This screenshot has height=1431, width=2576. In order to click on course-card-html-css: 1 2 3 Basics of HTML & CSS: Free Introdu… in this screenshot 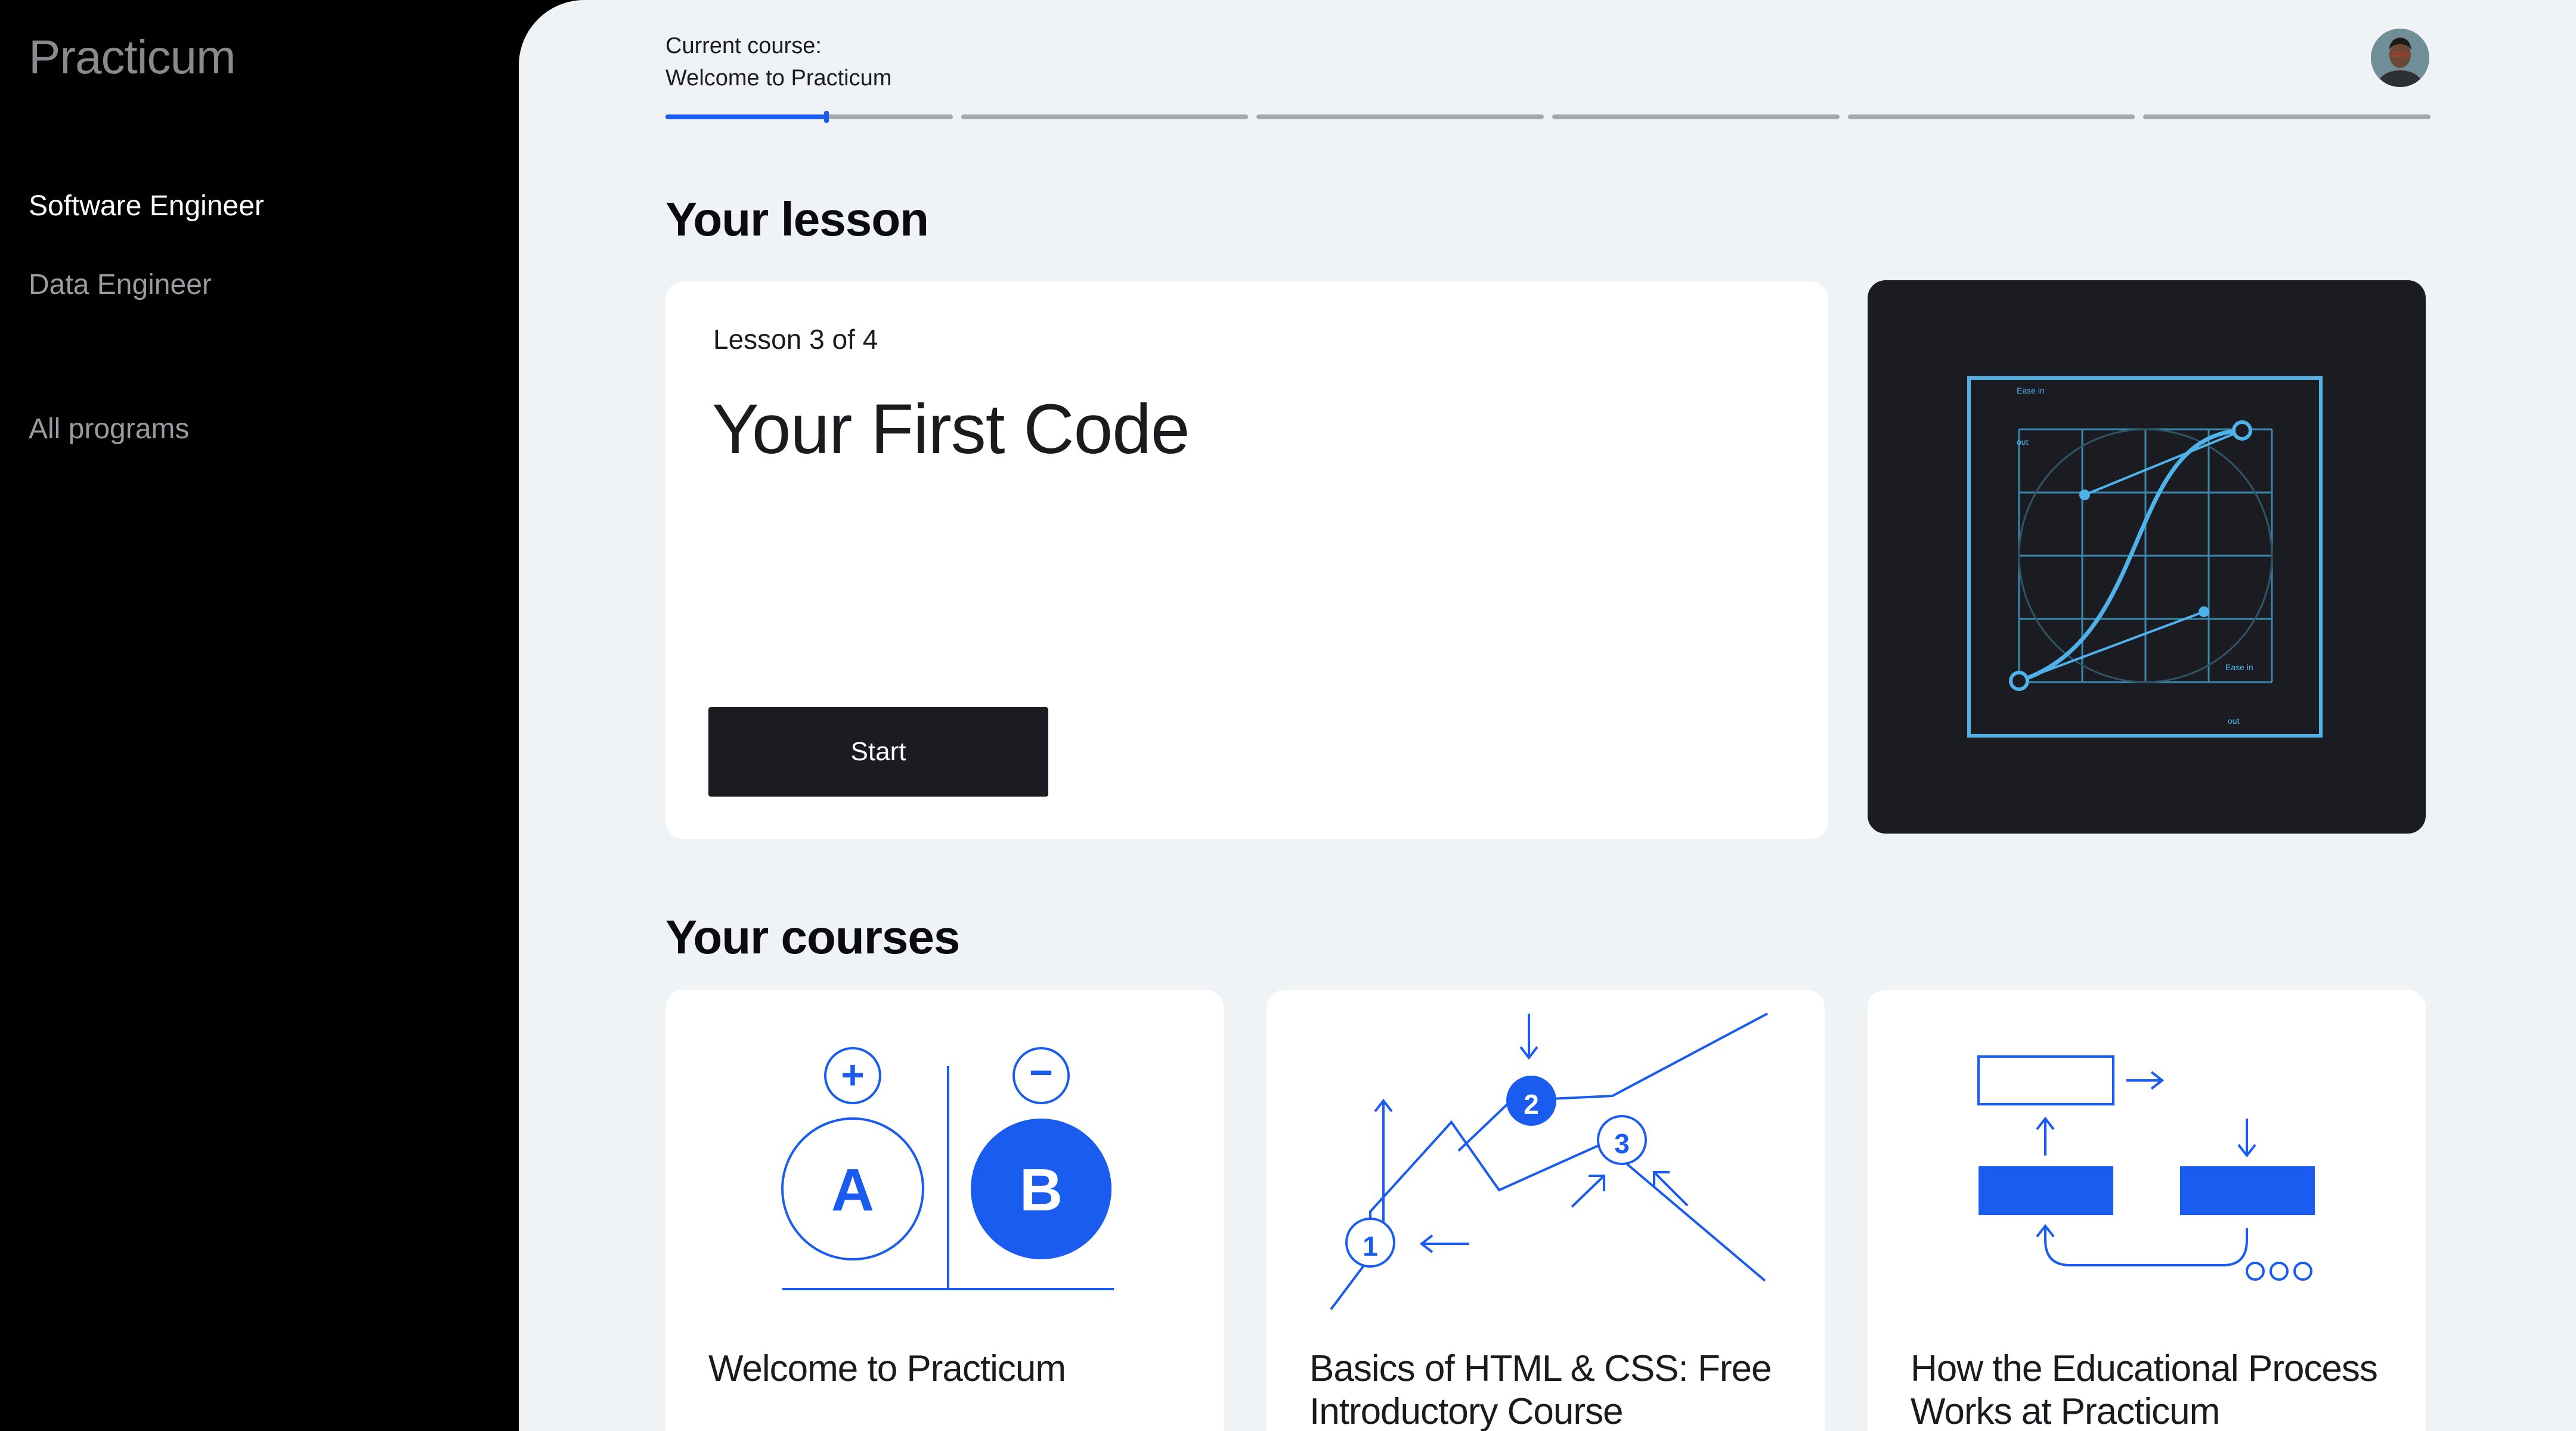, I will do `click(1546, 1210)`.